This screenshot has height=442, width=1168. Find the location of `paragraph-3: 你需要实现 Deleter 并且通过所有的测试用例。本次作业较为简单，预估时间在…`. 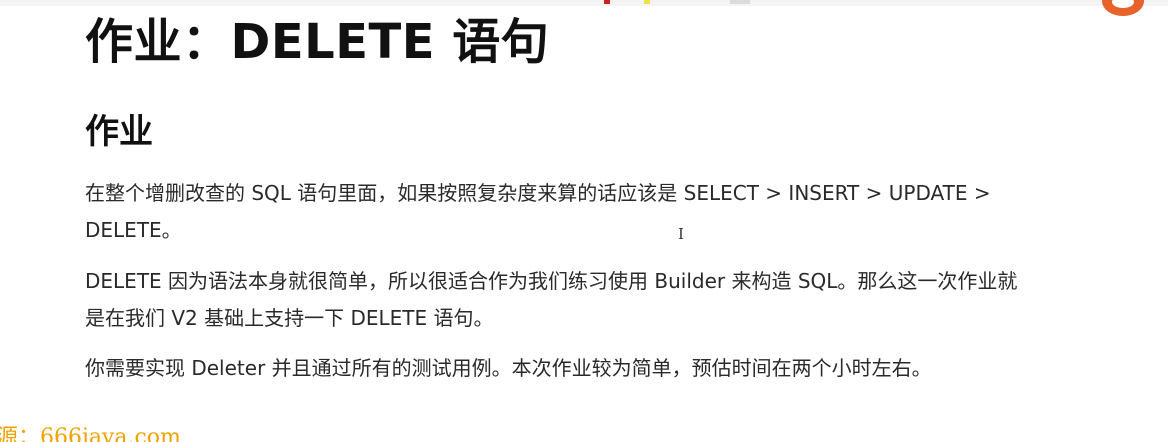

paragraph-3: 你需要实现 Deleter 并且通过所有的测试用例。本次作业较为简单，预估时间在… is located at coordinates (508, 368).